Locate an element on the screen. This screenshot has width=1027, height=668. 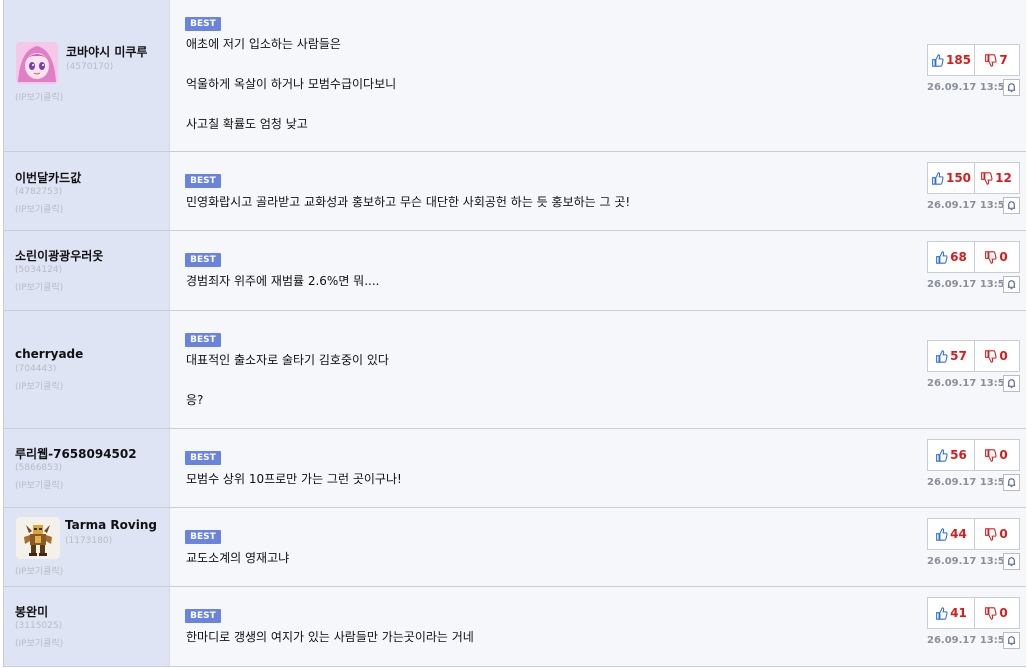
vote-box: 185 7 is located at coordinates (973, 60).